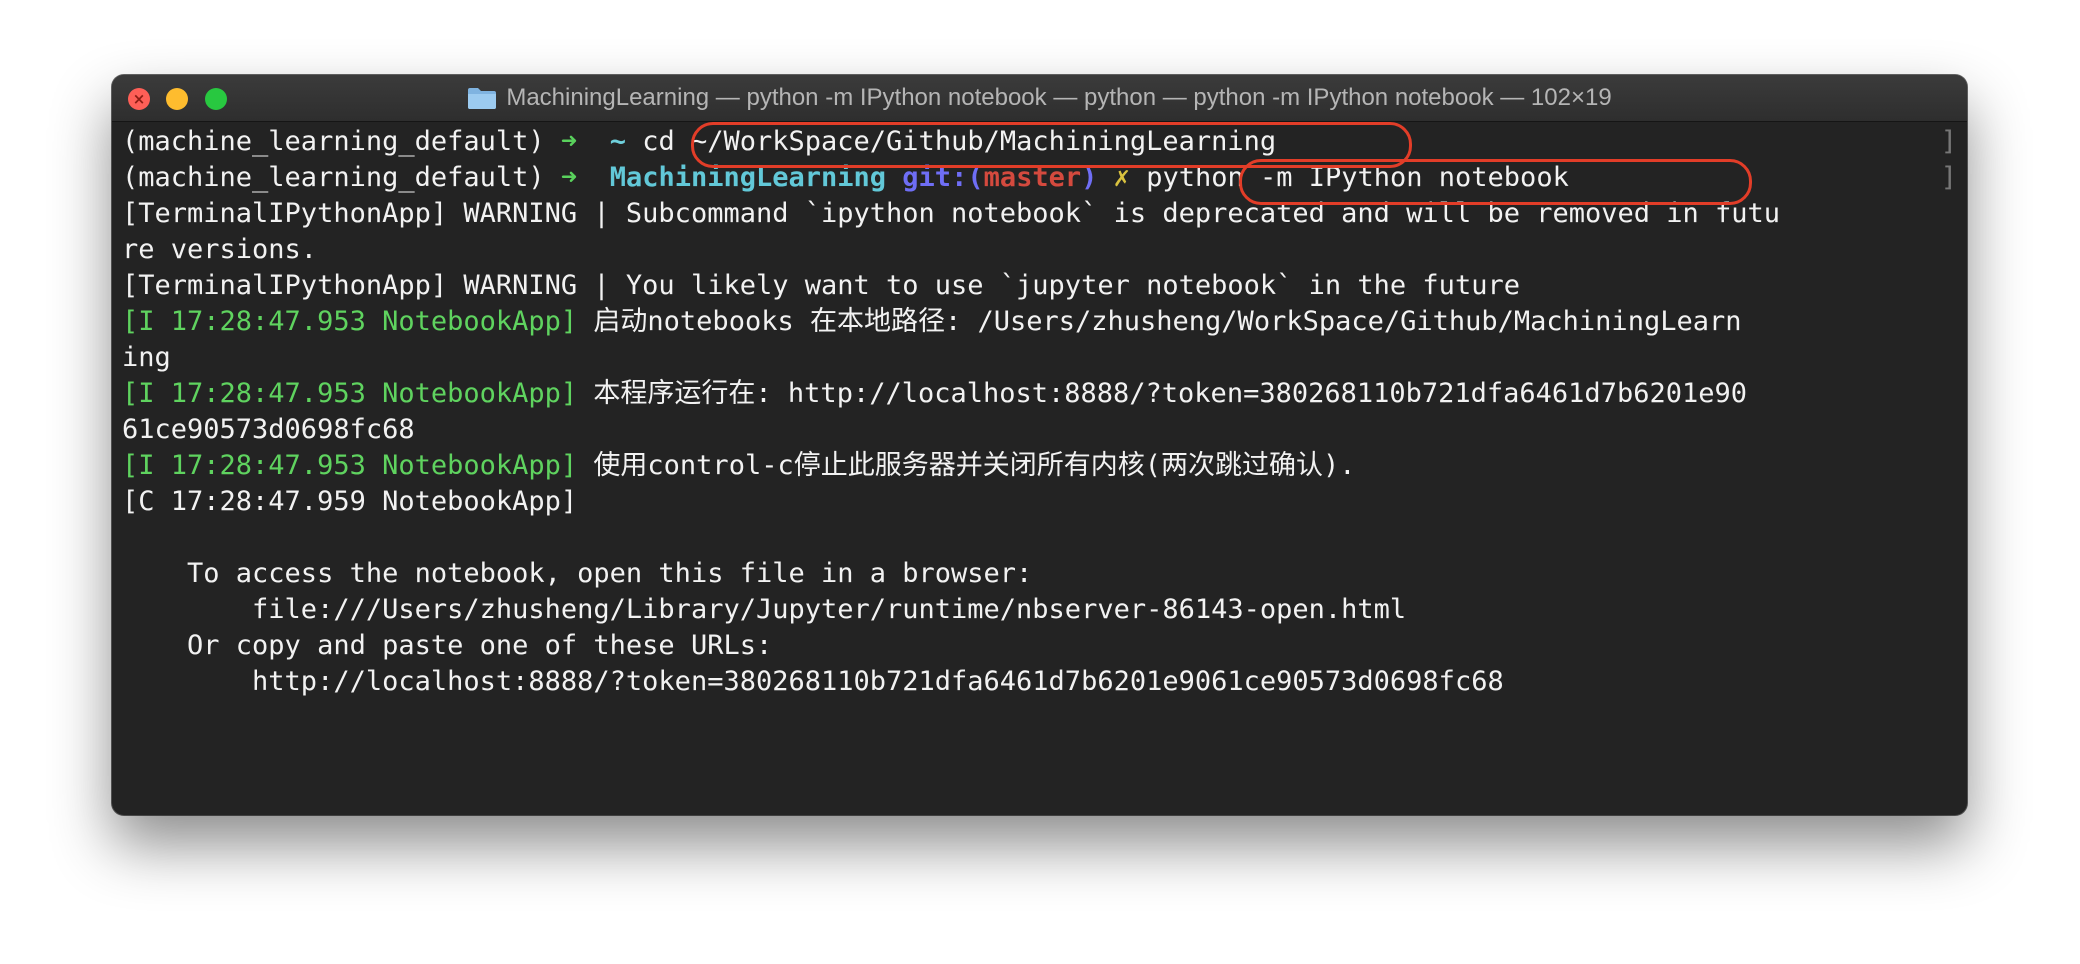 This screenshot has height=964, width=2080. I want to click on folder-icon, so click(482, 98).